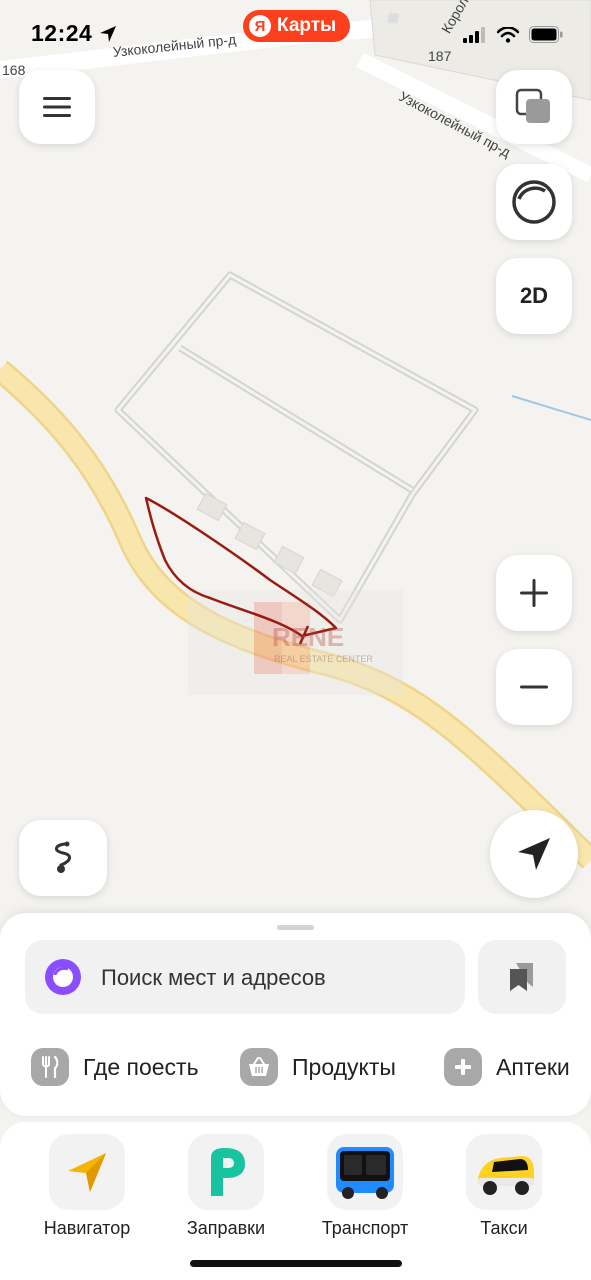 The height and width of the screenshot is (1280, 591). What do you see at coordinates (474, 34) in the screenshot?
I see `signal-icon` at bounding box center [474, 34].